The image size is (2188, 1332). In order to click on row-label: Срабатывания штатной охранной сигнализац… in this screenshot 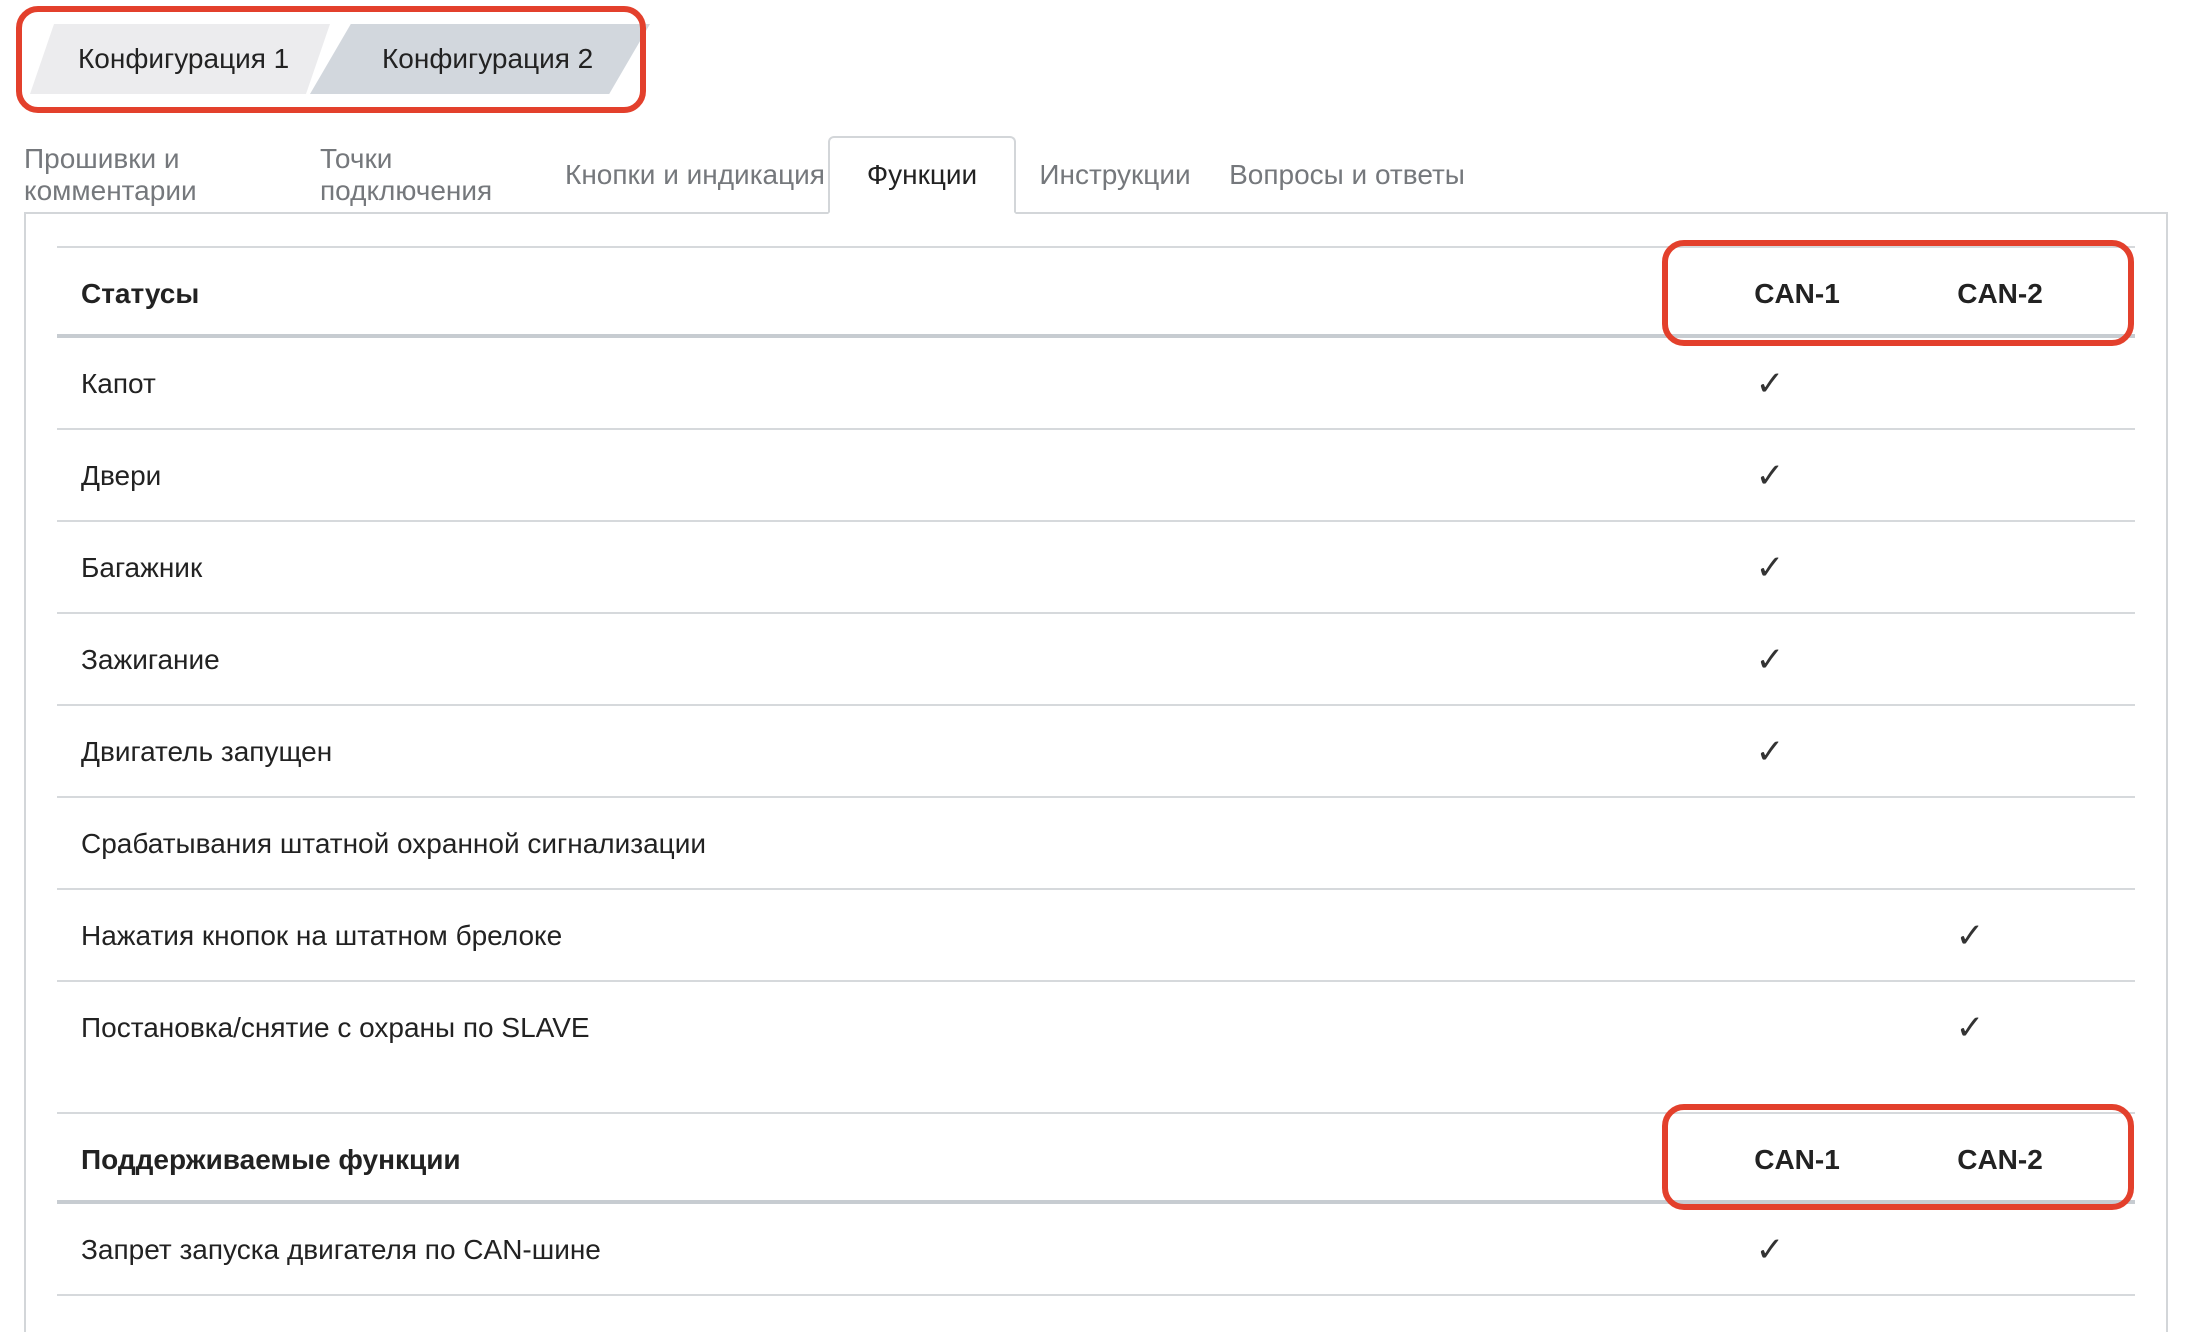, I will do `click(393, 843)`.